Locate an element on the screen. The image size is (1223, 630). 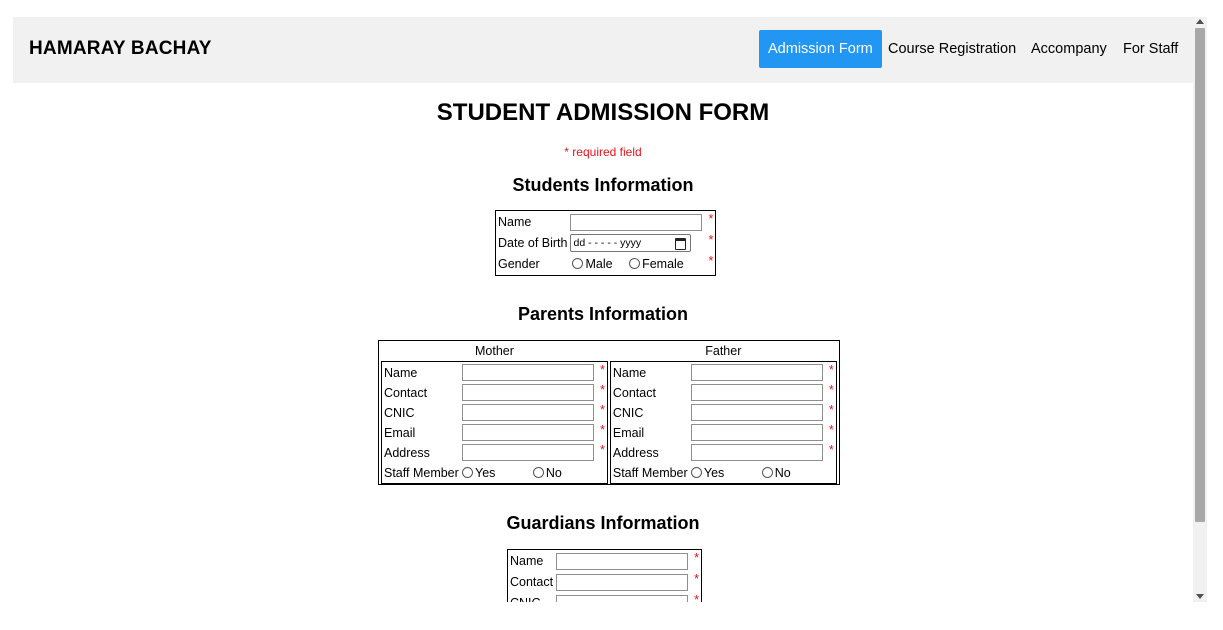
father-contact-input is located at coordinates (756, 392).